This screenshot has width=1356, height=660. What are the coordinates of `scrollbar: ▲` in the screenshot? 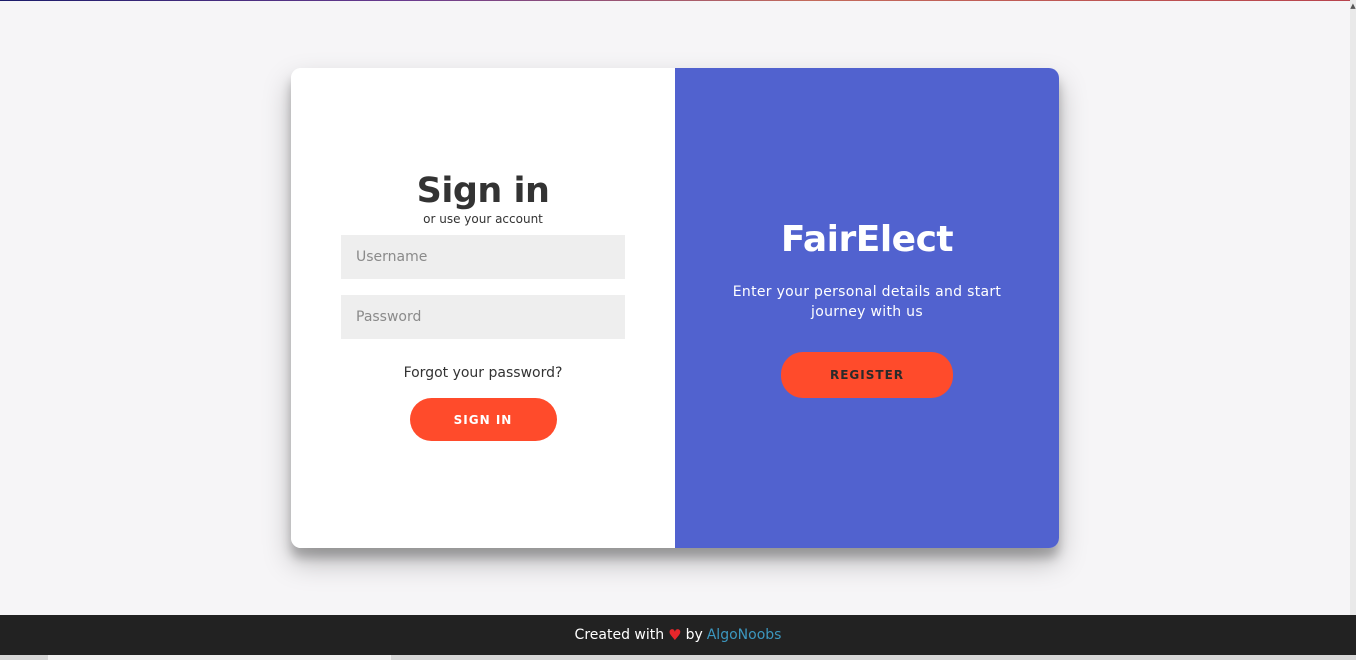 It's located at (1353, 307).